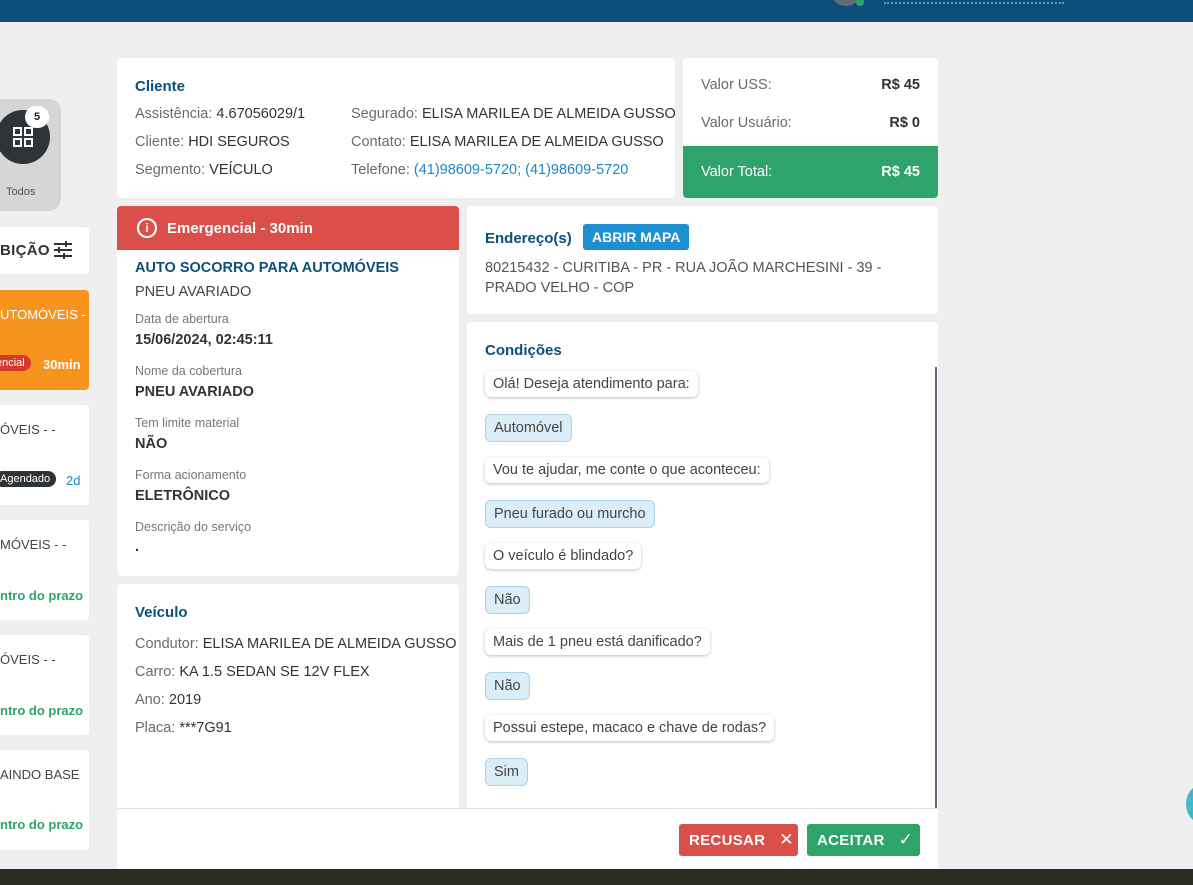  What do you see at coordinates (548, 114) in the screenshot?
I see `segurado-value: ELISA MARILEA DE ALMEIDA GUSSO` at bounding box center [548, 114].